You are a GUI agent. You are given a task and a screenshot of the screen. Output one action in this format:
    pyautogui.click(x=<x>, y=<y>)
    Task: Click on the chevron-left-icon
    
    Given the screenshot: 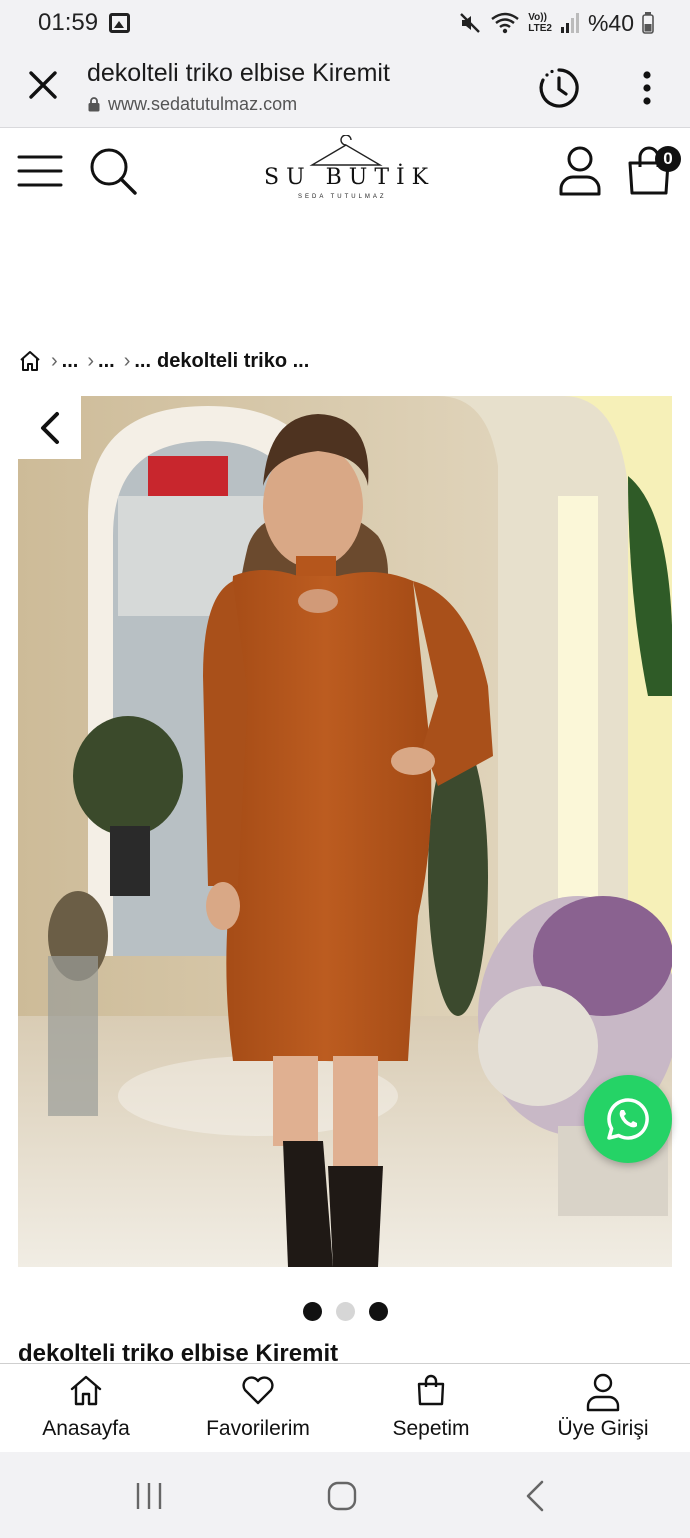 What is the action you would take?
    pyautogui.click(x=49, y=427)
    